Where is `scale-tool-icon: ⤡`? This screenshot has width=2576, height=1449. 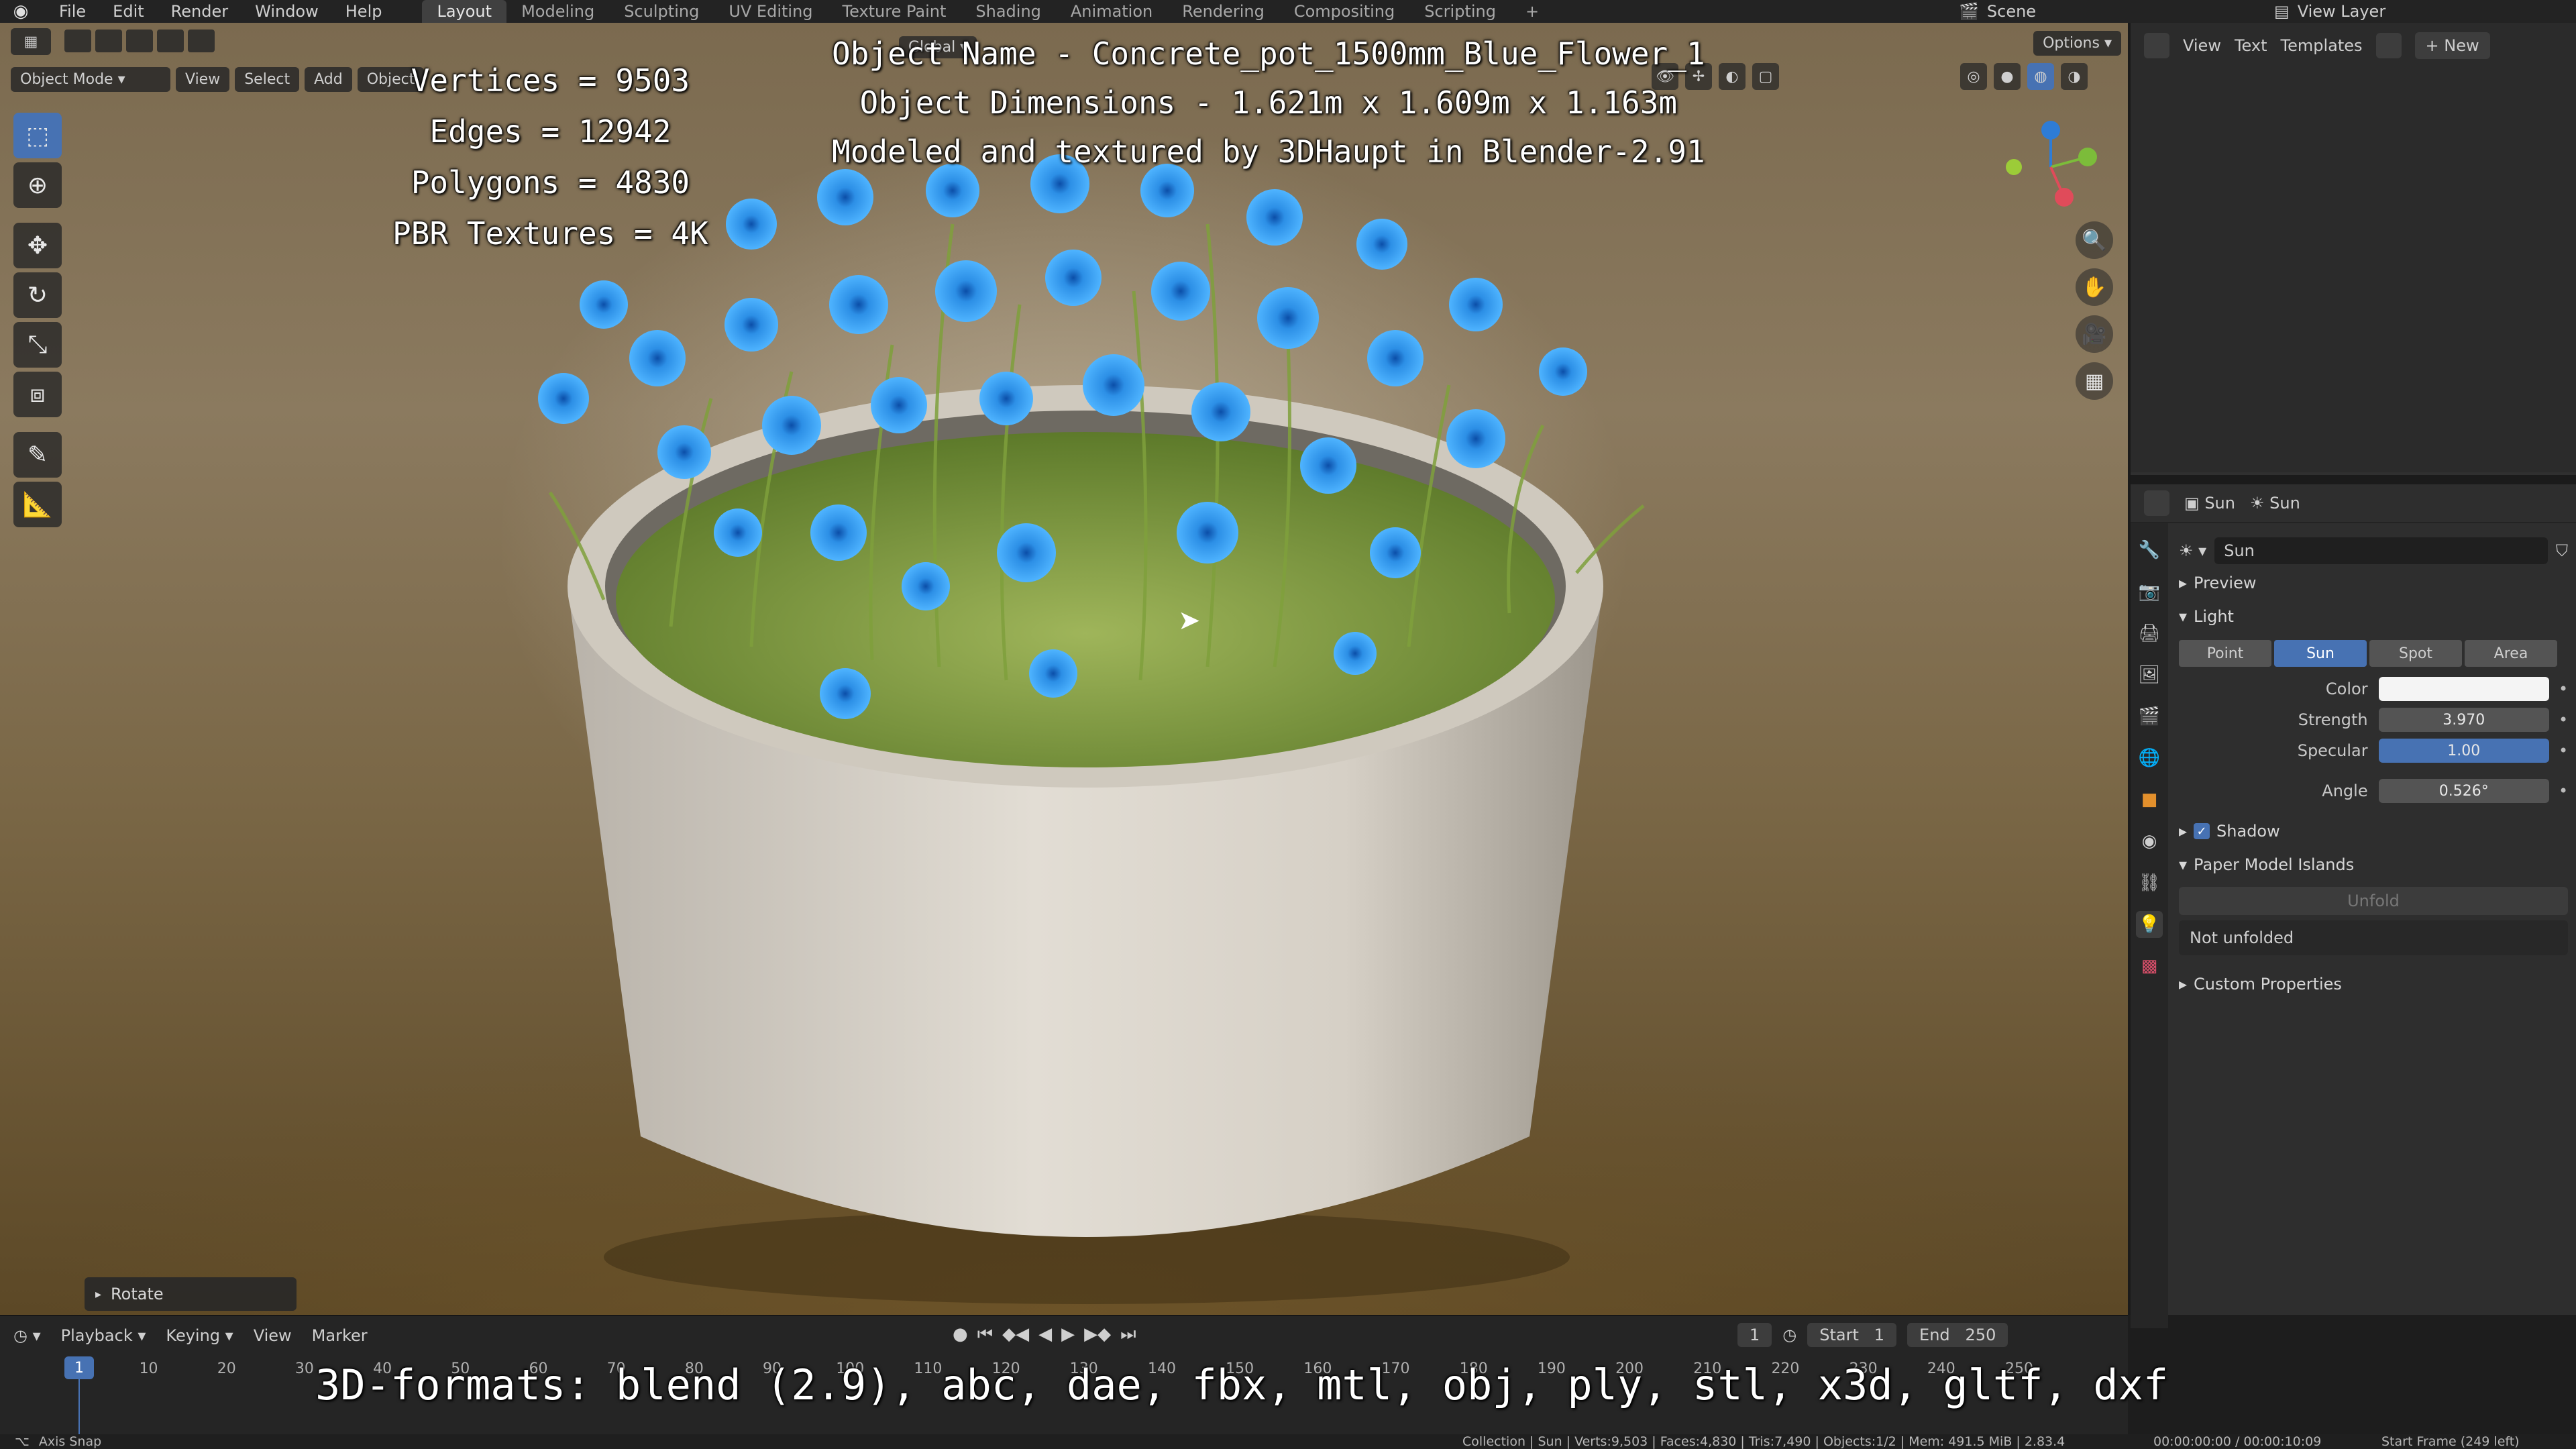
scale-tool-icon: ⤡ is located at coordinates (37, 345).